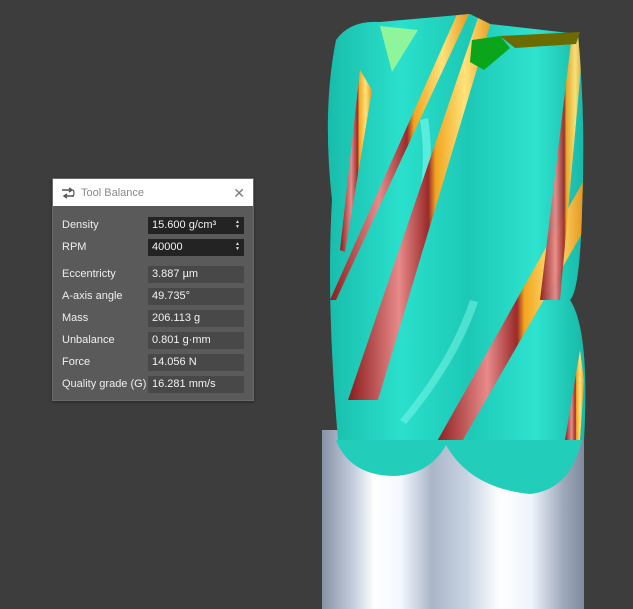 This screenshot has width=633, height=609. I want to click on a-axis-angle-row: A-axis angle 49.735°, so click(154, 296).